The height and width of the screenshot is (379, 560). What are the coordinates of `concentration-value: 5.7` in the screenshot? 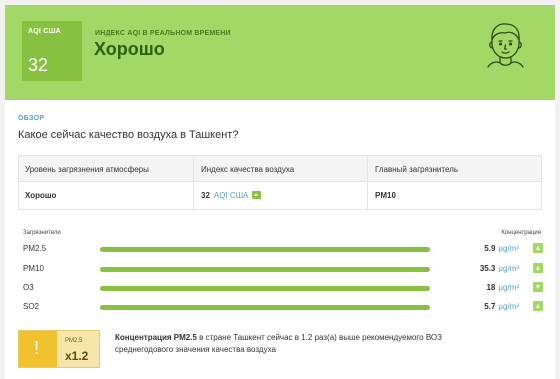 It's located at (490, 306).